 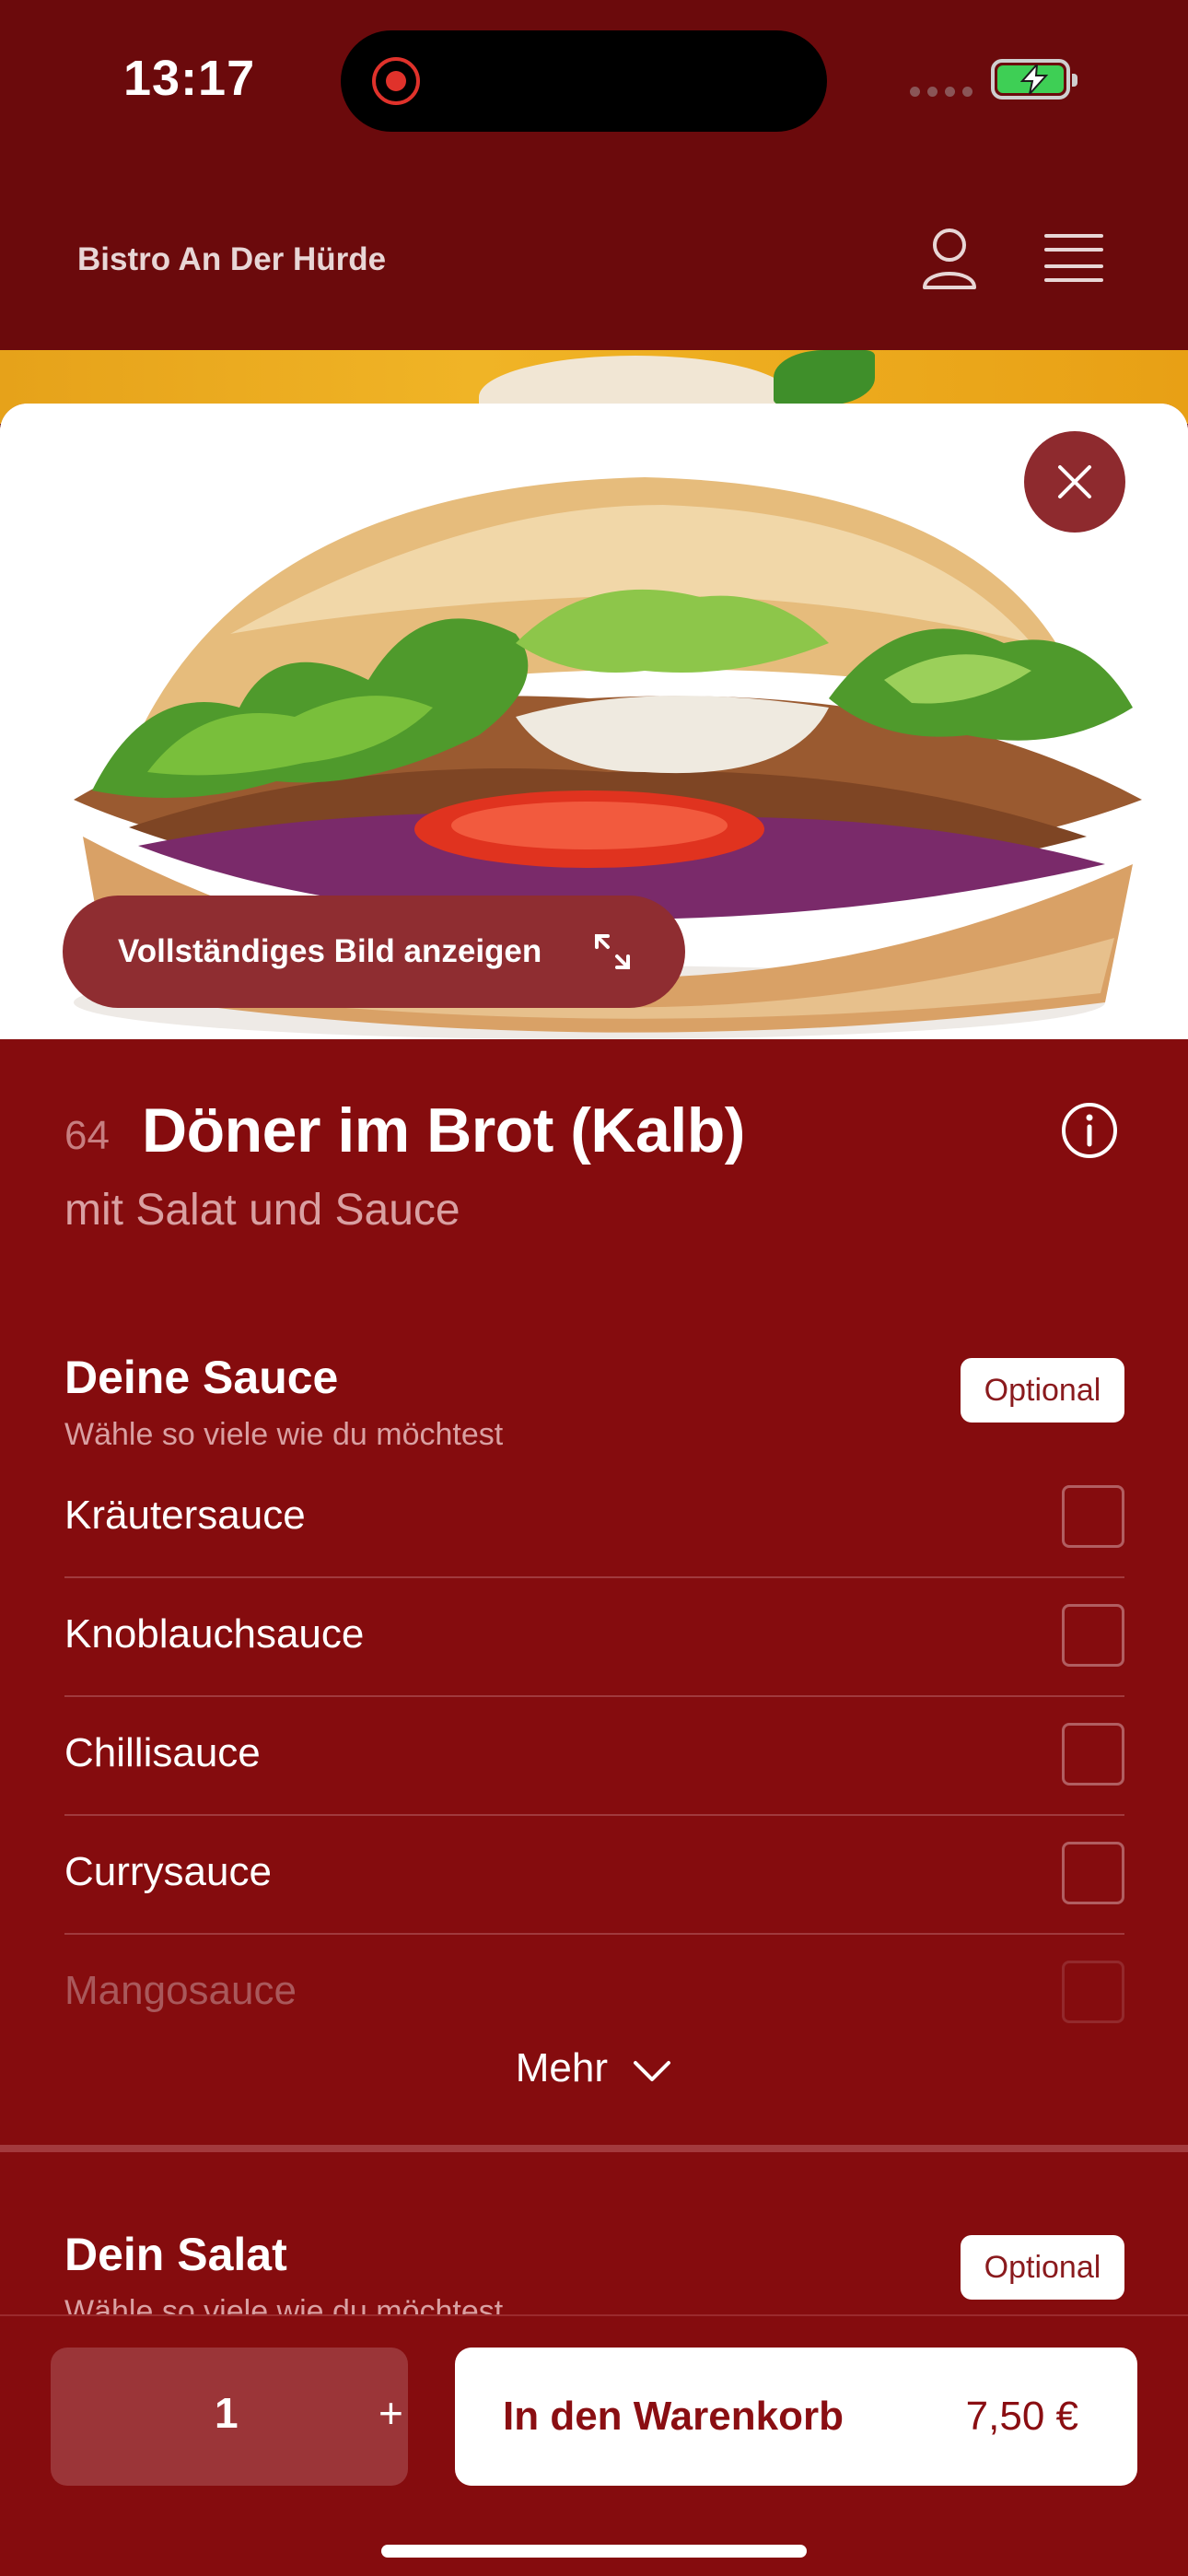 I want to click on sauce-optional-badge: Optional, so click(x=1042, y=1390).